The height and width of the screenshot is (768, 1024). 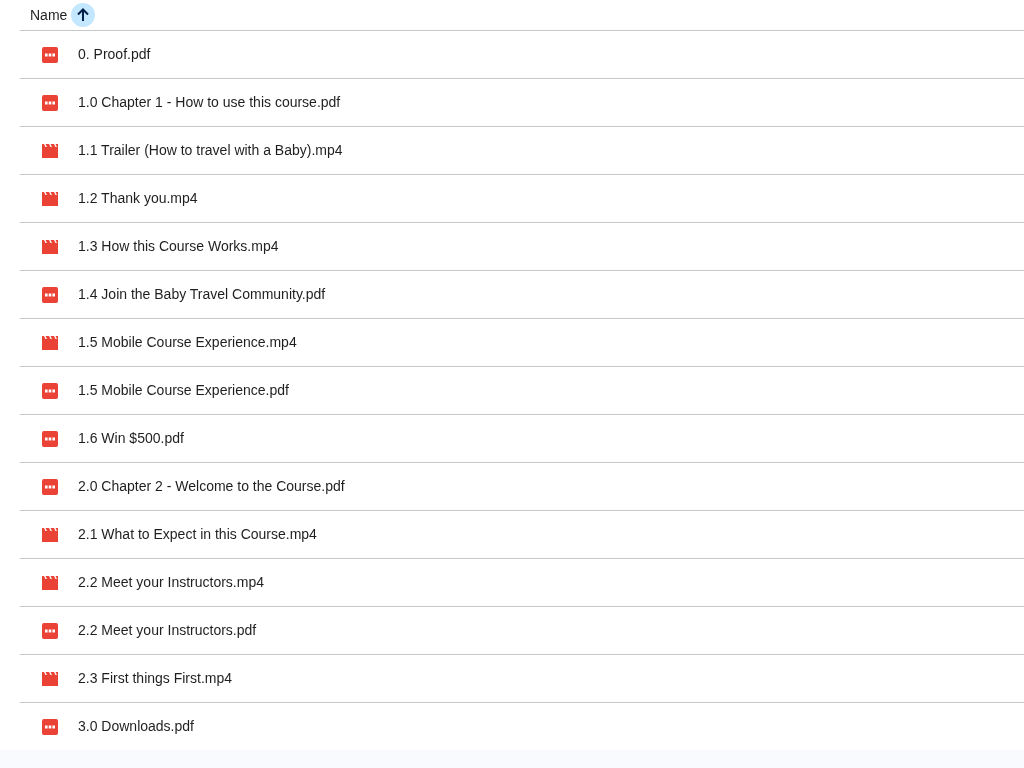 I want to click on file-name: 1.5 Mobile Course Experience.mp4, so click(x=187, y=342).